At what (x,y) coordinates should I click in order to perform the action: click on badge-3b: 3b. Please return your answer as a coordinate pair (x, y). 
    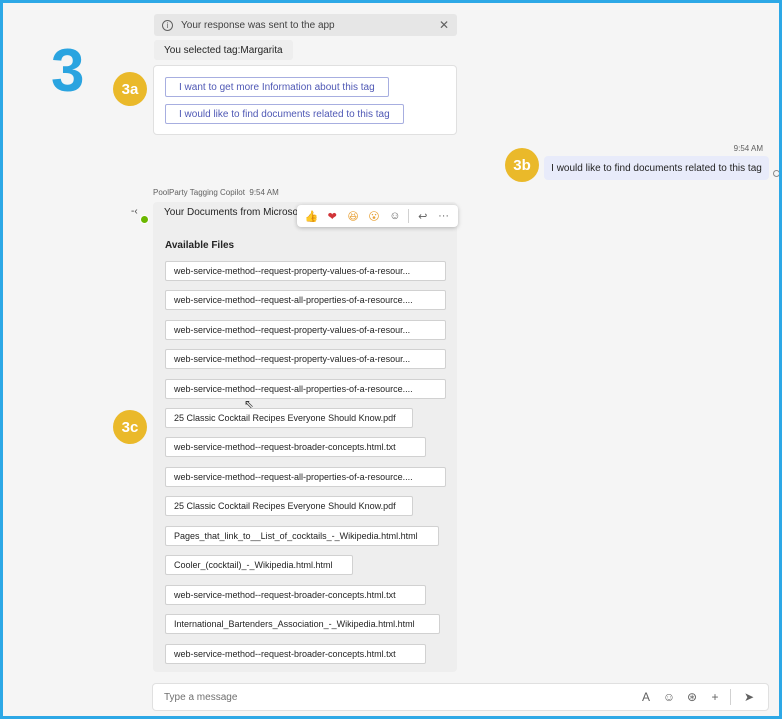
    Looking at the image, I should click on (522, 165).